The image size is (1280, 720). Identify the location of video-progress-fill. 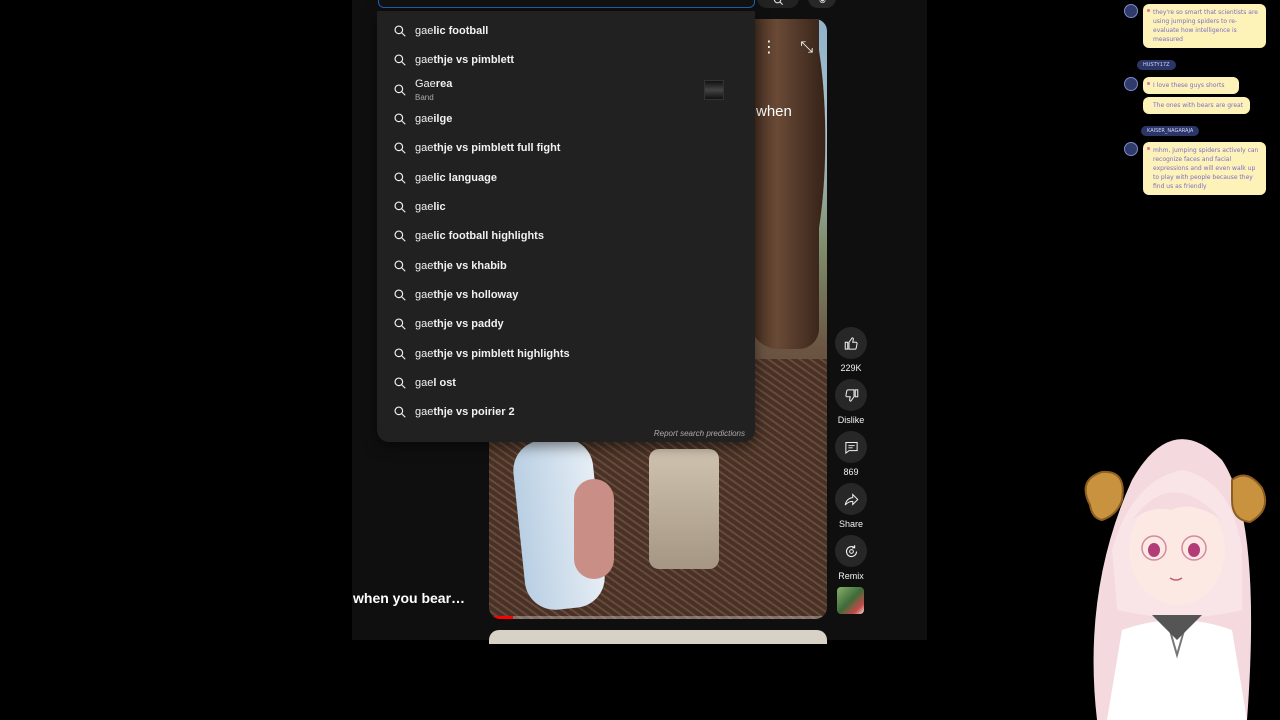
(501, 617).